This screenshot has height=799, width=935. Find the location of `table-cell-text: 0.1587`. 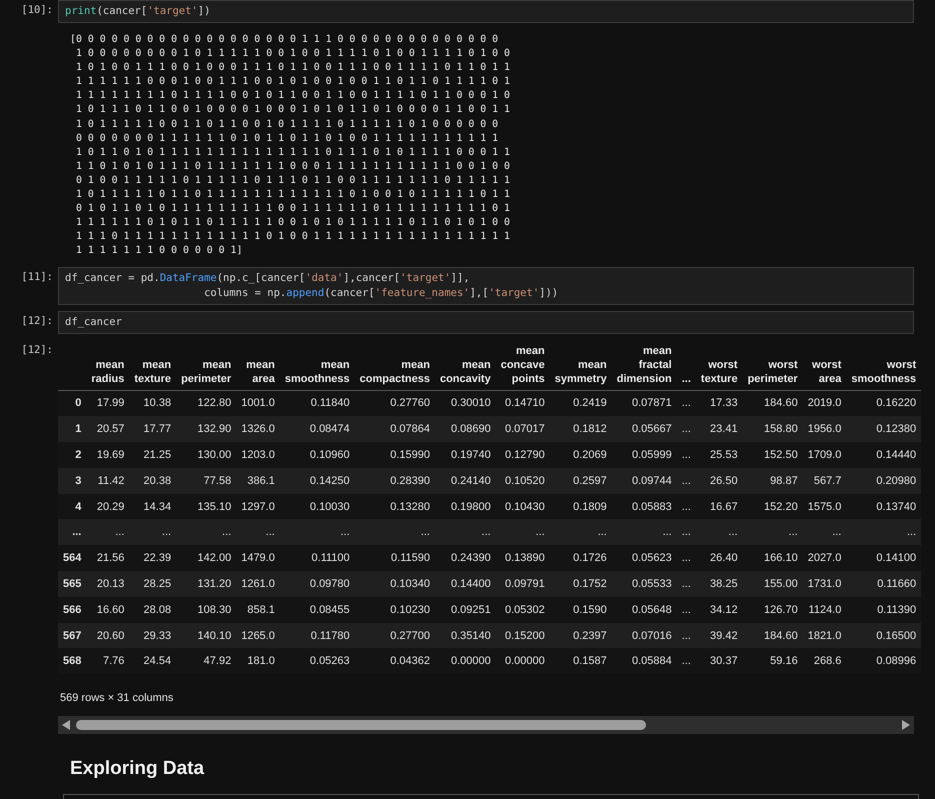

table-cell-text: 0.1587 is located at coordinates (590, 662).